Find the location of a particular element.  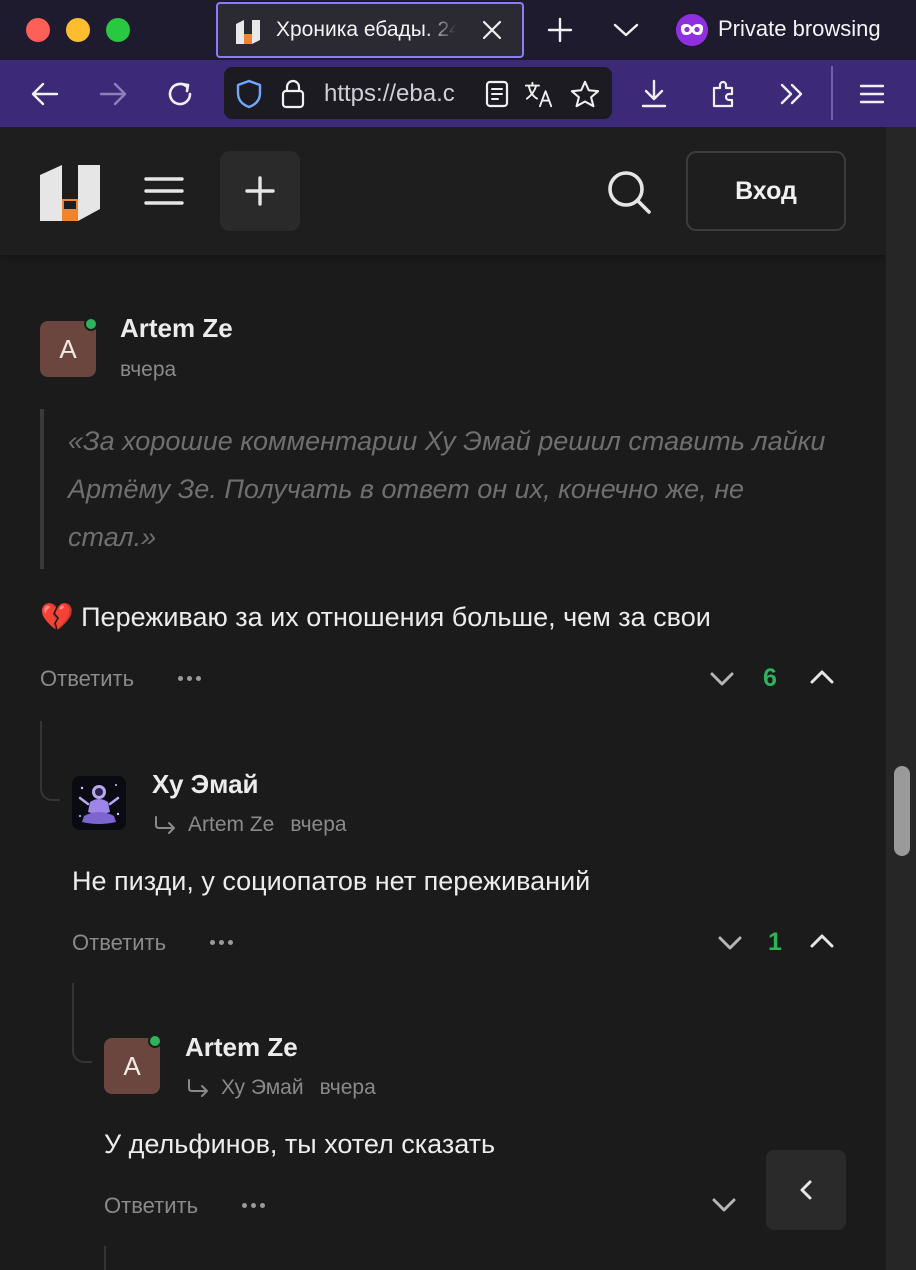

overflow-chevrons-icon is located at coordinates (791, 94).